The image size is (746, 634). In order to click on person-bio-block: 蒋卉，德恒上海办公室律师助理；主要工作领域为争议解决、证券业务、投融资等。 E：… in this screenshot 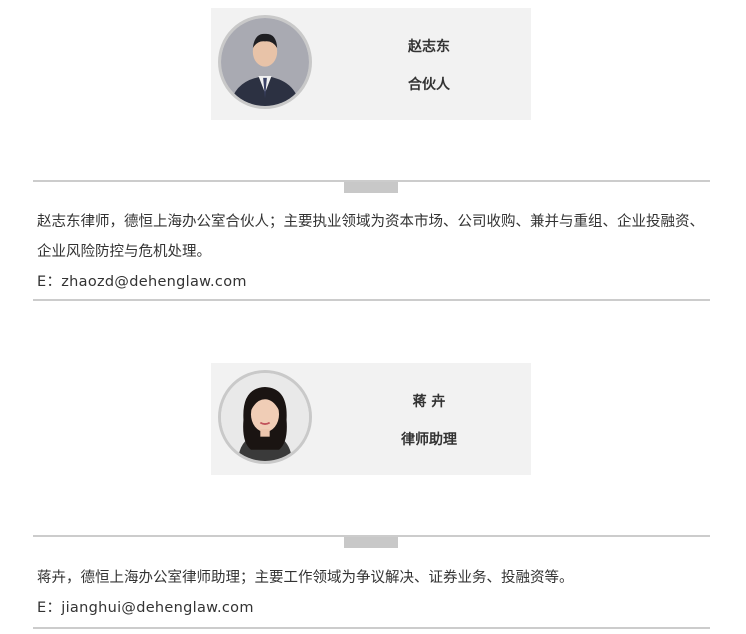, I will do `click(373, 593)`.